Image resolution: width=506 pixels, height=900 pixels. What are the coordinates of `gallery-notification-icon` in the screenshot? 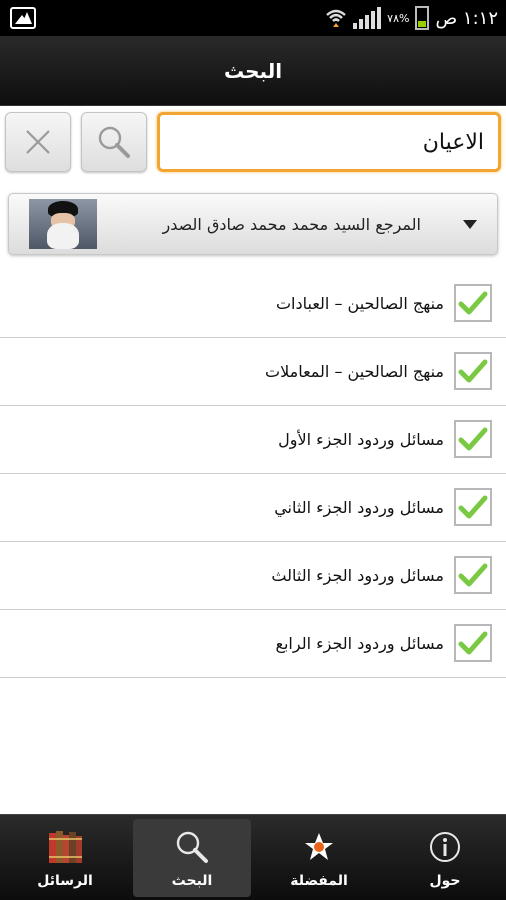 It's located at (23, 18).